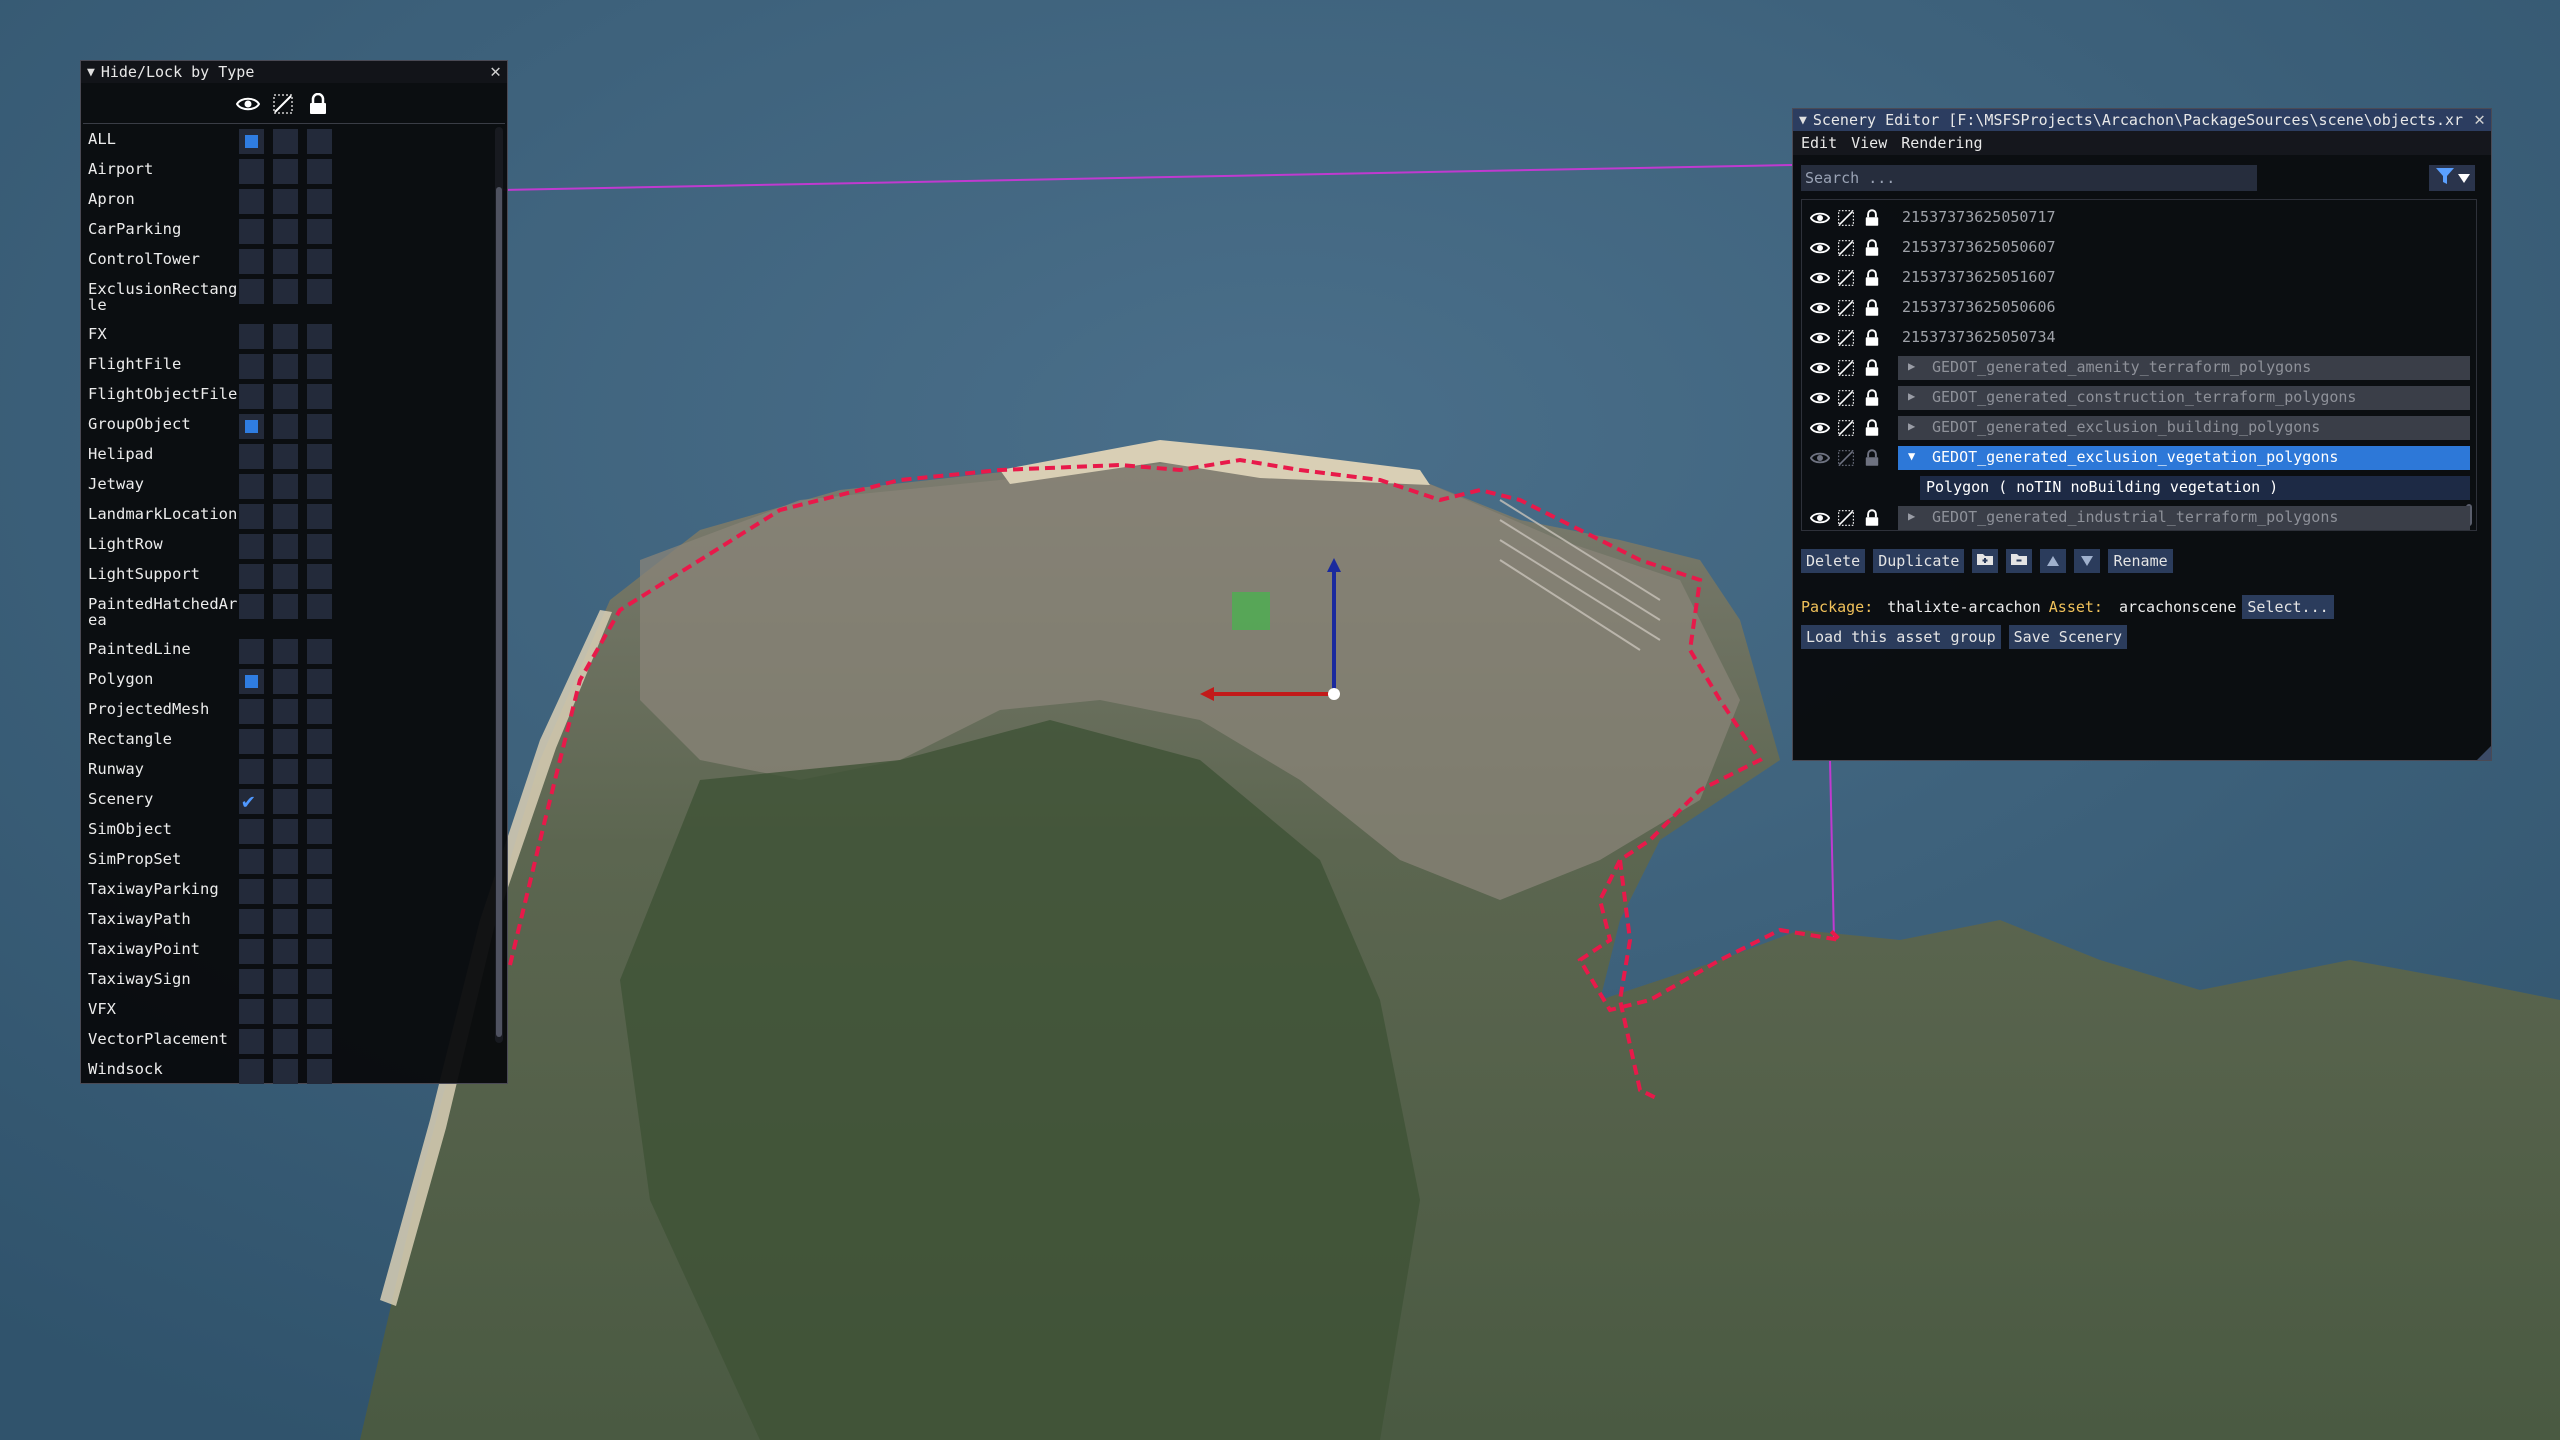 The height and width of the screenshot is (1440, 2560). I want to click on menu-rendering: Rendering, so click(1941, 143).